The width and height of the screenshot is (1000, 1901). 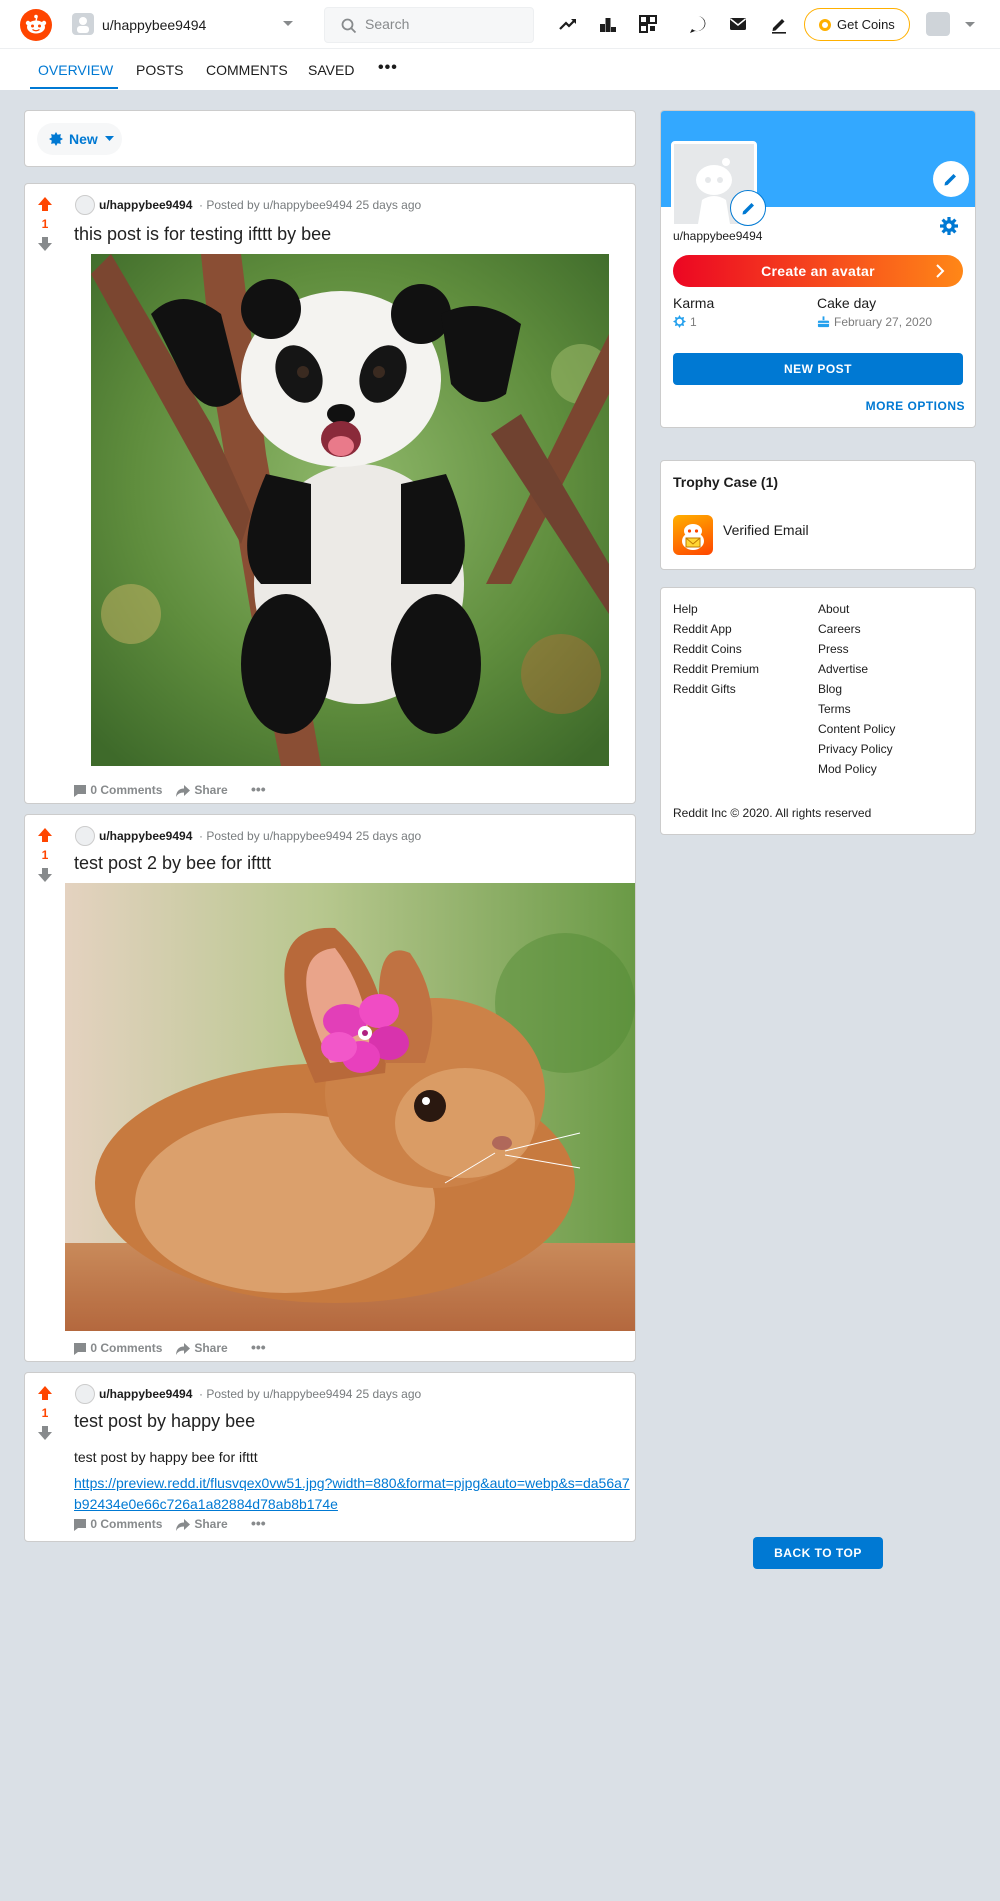 What do you see at coordinates (857, 24) in the screenshot?
I see `get-coins-button: Get Coins` at bounding box center [857, 24].